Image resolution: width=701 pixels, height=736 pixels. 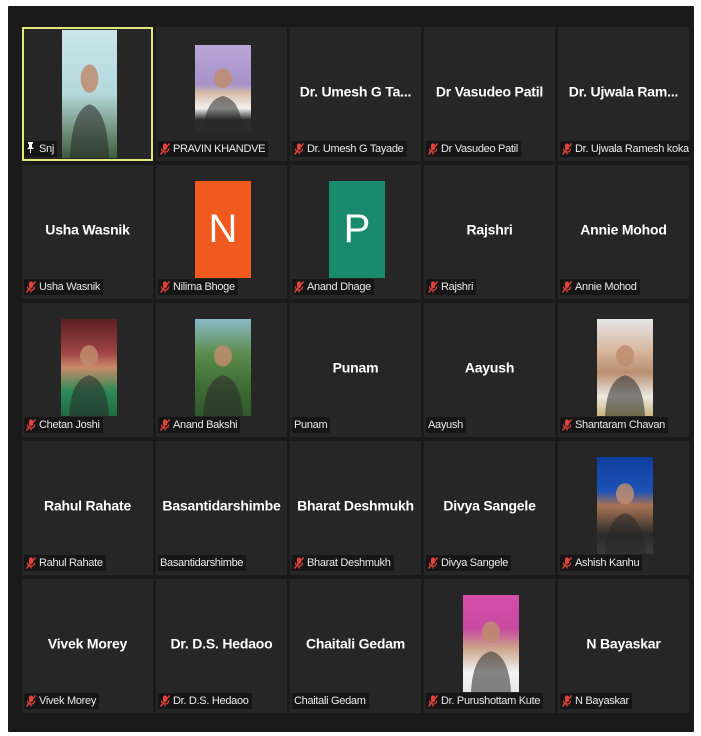 I want to click on participant-name-label: Punam, so click(x=311, y=425).